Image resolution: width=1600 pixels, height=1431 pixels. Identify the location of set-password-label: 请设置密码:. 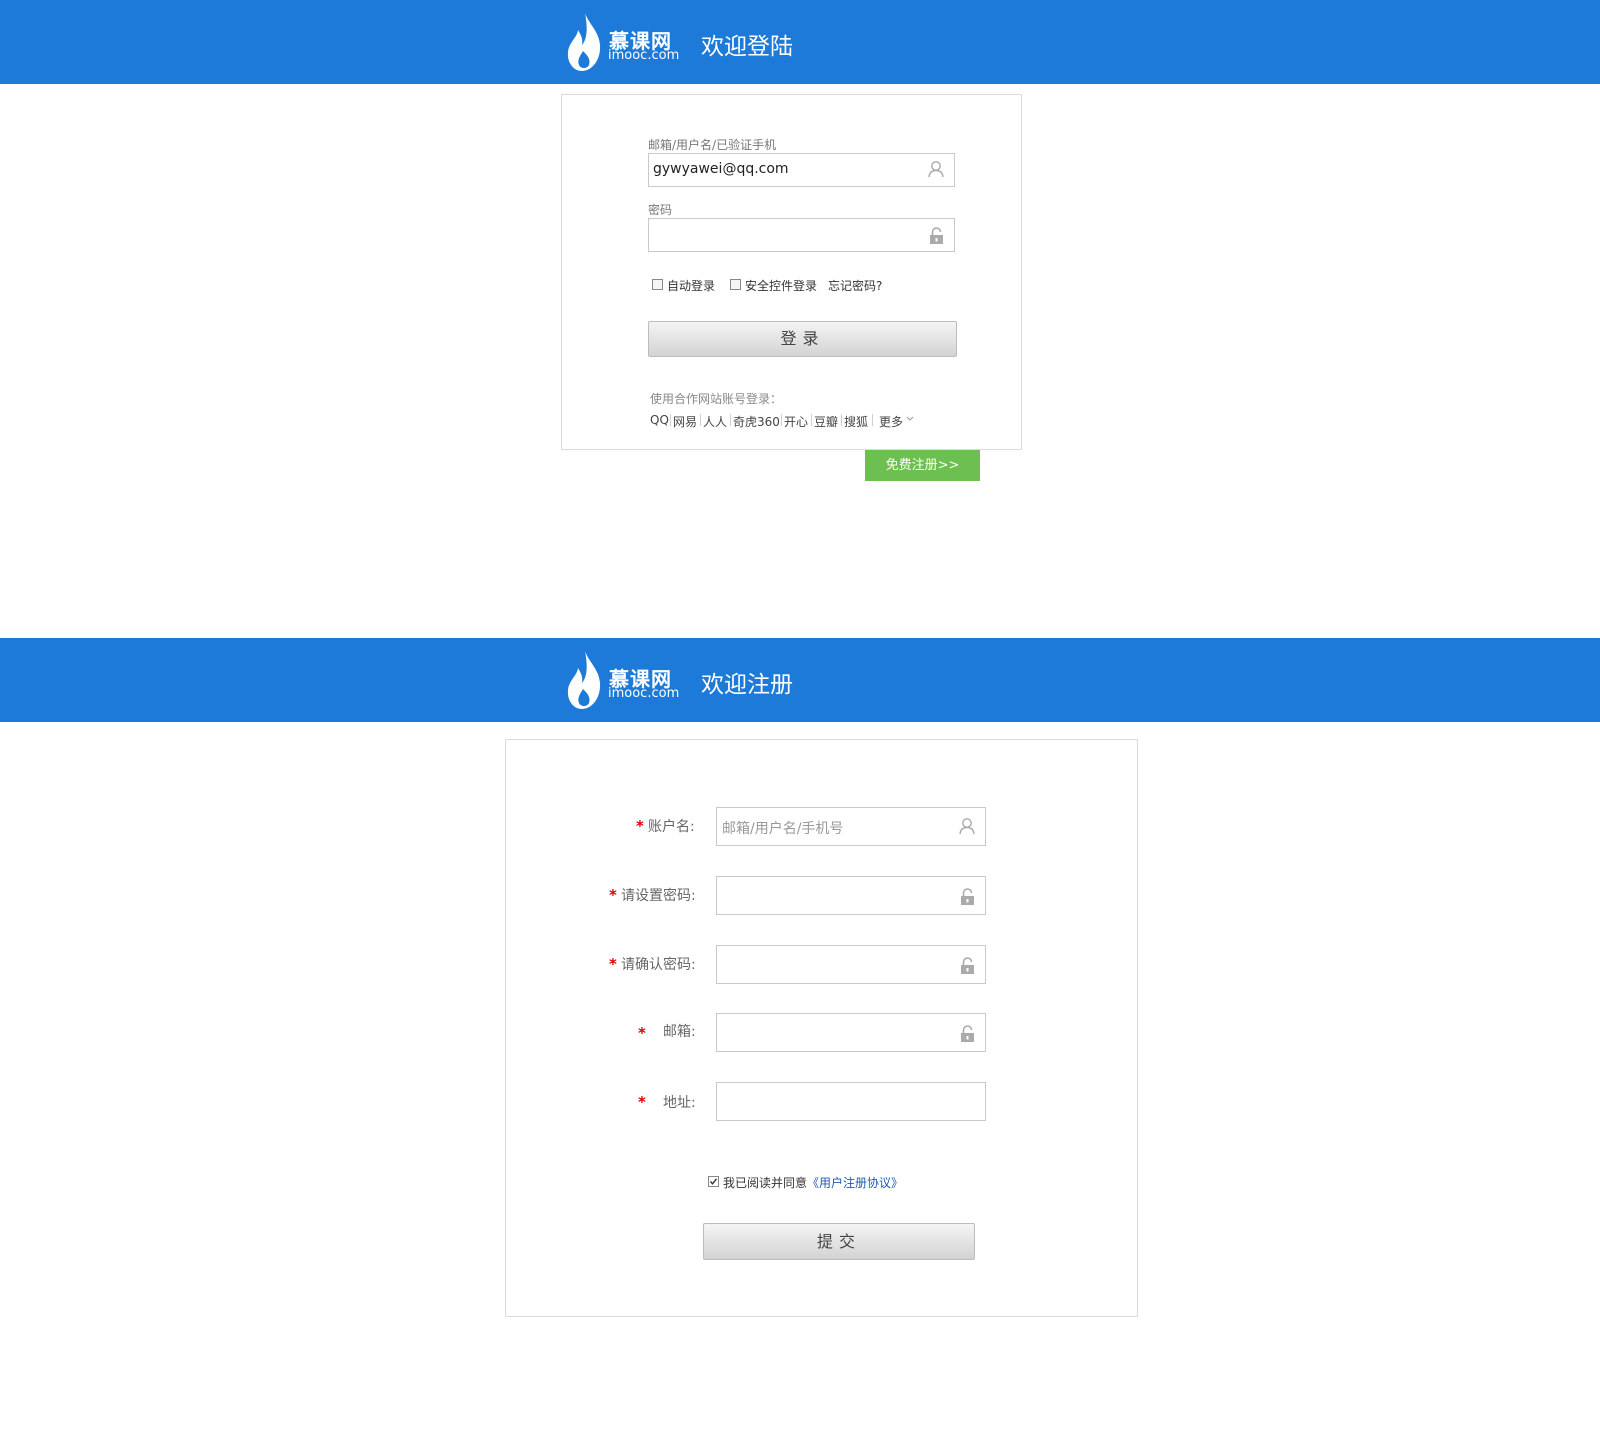
(658, 896).